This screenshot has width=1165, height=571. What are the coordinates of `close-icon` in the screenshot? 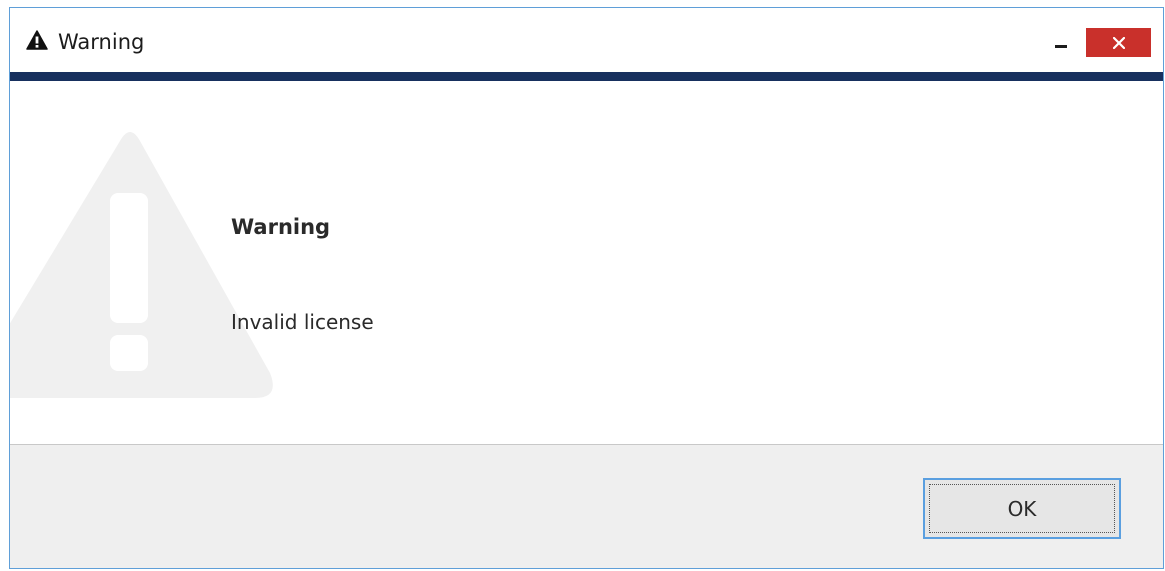 It's located at (1119, 43).